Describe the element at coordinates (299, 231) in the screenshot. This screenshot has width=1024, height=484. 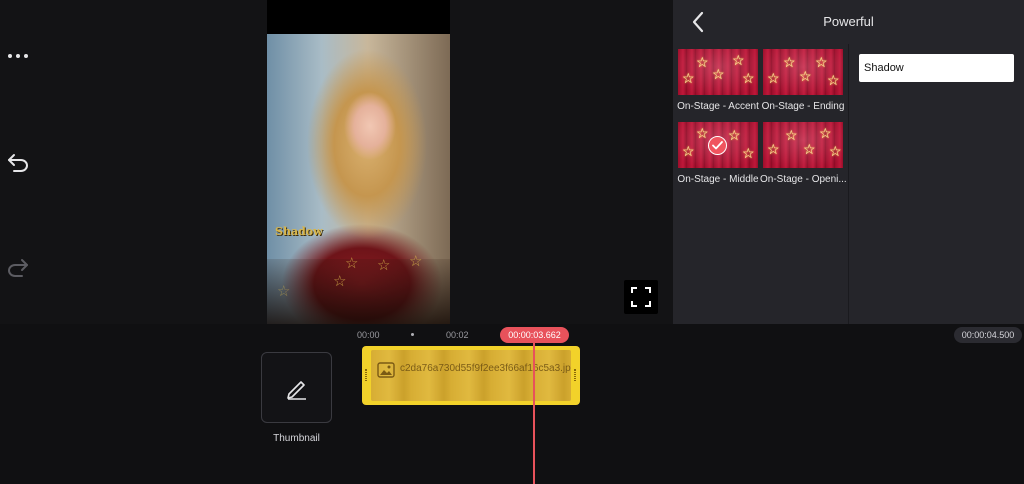
I see `preview-overlay-text: Shadow` at that location.